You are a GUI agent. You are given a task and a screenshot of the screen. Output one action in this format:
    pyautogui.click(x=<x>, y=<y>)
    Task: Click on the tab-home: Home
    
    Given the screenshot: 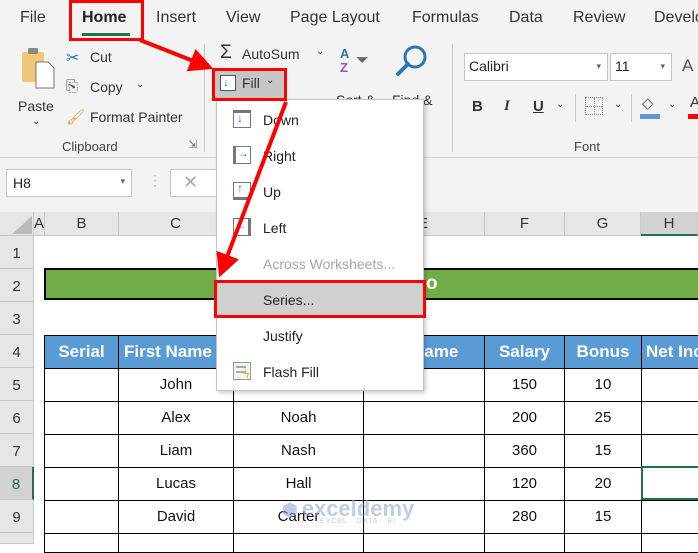 What is the action you would take?
    pyautogui.click(x=104, y=18)
    